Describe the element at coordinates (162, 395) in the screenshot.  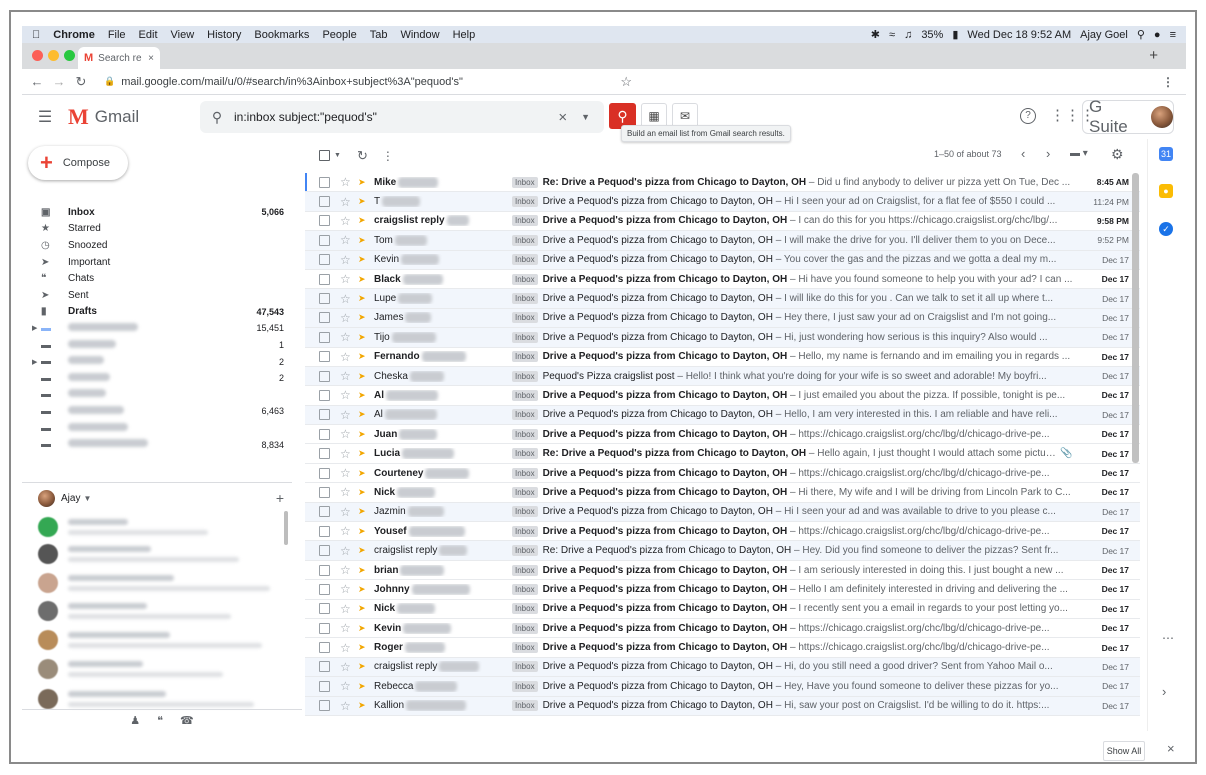
I see `sidebar-item: ▬` at that location.